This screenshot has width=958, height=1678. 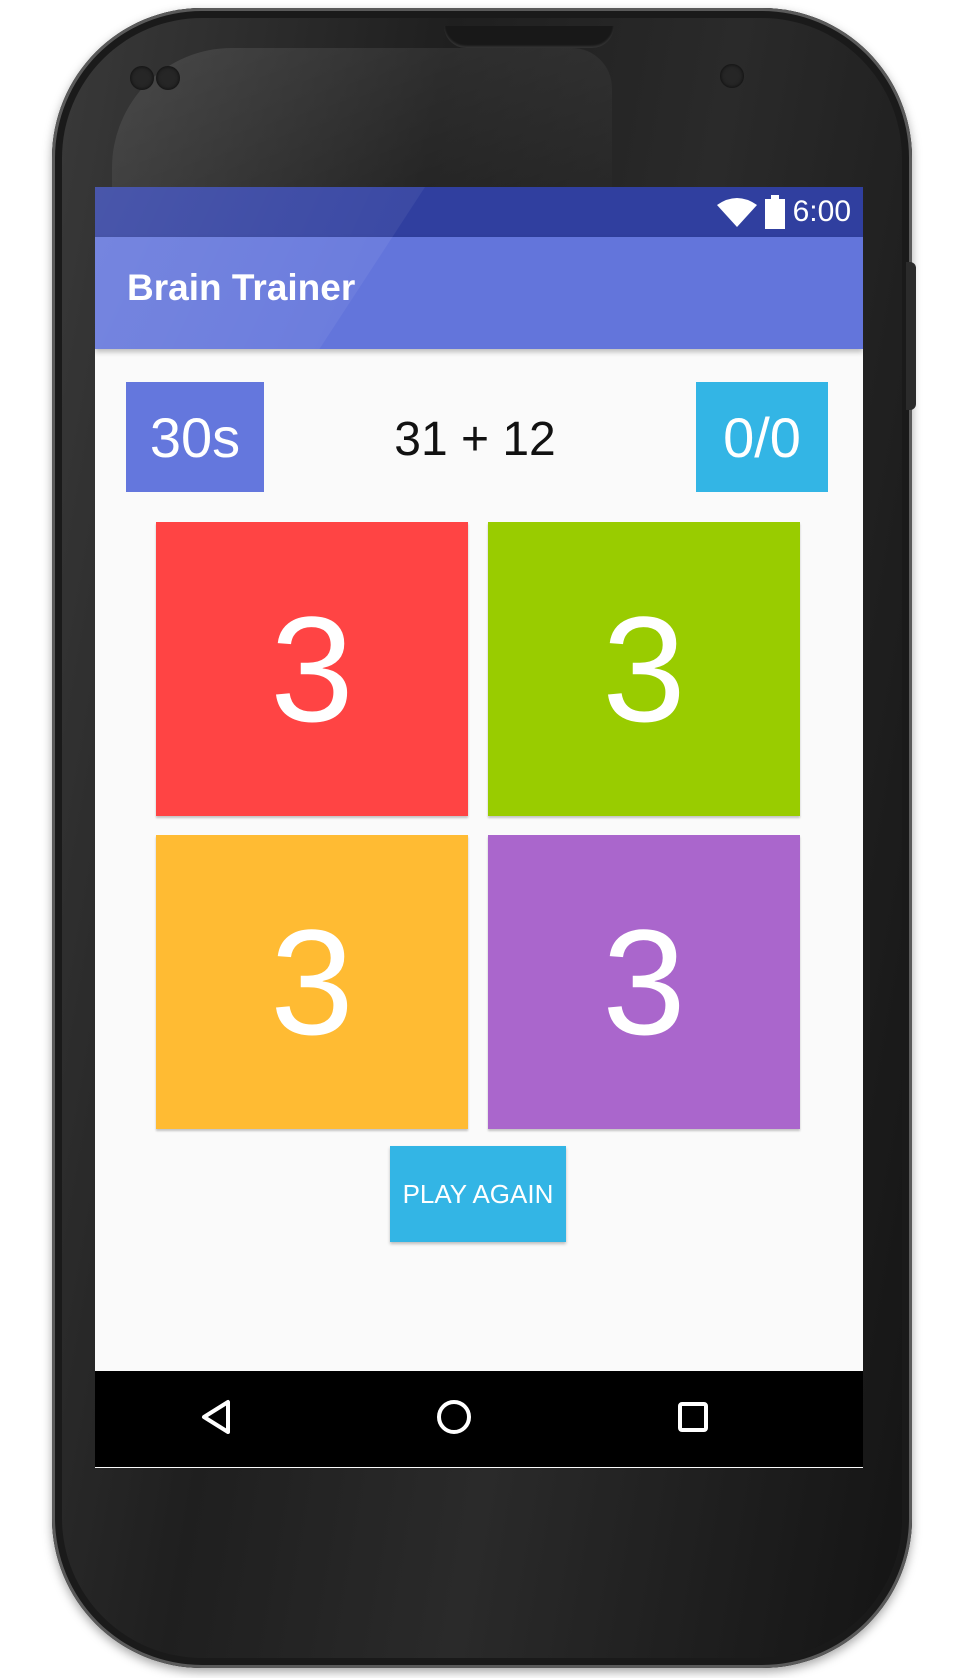 I want to click on app-bar: Brain Trainer, so click(x=479, y=293).